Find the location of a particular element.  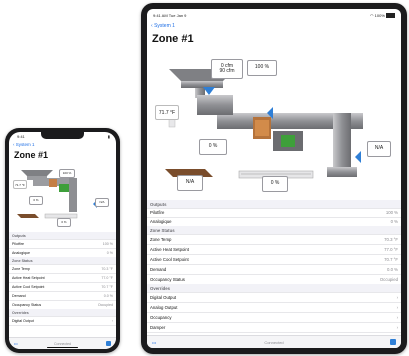

status-time: 9:41 AM Tue Jan 9 is located at coordinates (170, 15).